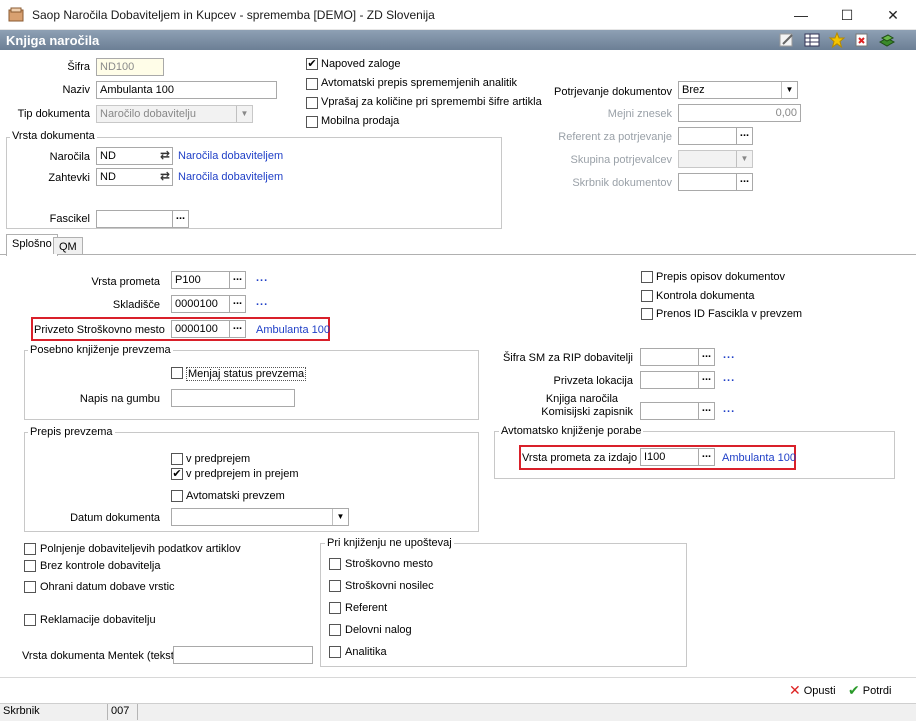 This screenshot has height=721, width=916. What do you see at coordinates (335, 630) in the screenshot?
I see `ne-upostevaj-delovni-nalog-checkbox` at bounding box center [335, 630].